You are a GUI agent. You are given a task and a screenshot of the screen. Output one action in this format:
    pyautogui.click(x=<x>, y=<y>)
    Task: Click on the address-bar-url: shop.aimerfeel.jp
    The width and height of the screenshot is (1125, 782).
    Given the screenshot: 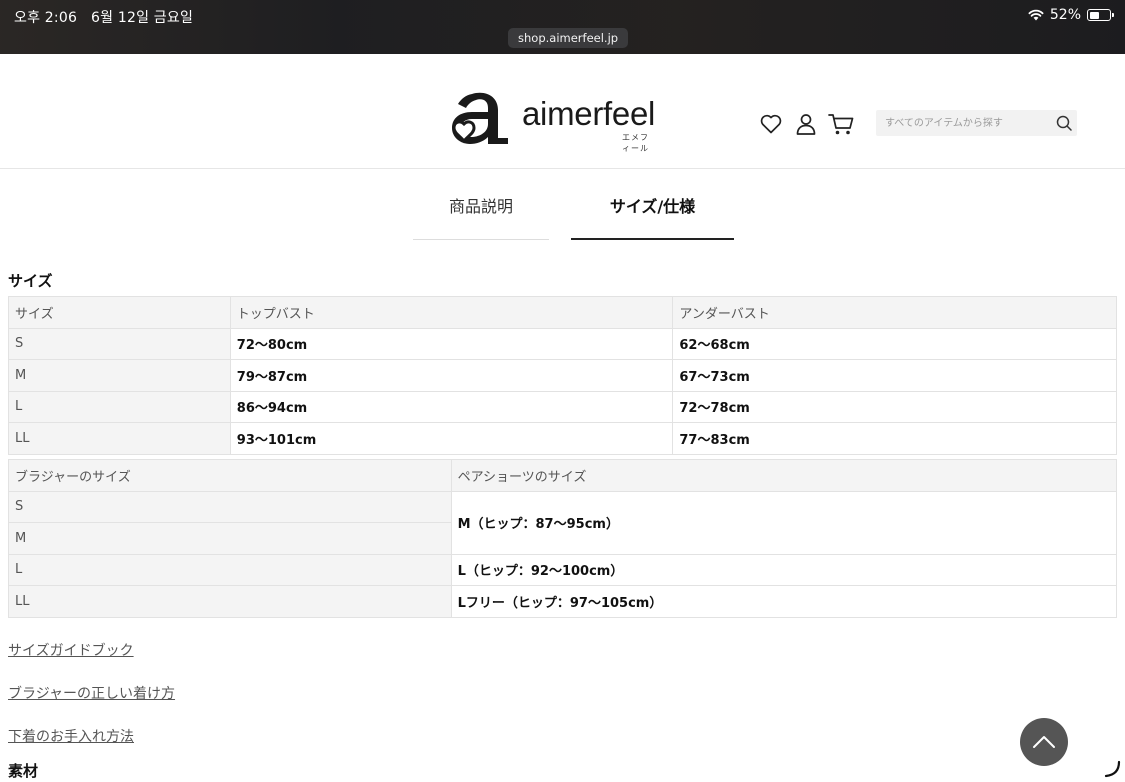 What is the action you would take?
    pyautogui.click(x=568, y=38)
    